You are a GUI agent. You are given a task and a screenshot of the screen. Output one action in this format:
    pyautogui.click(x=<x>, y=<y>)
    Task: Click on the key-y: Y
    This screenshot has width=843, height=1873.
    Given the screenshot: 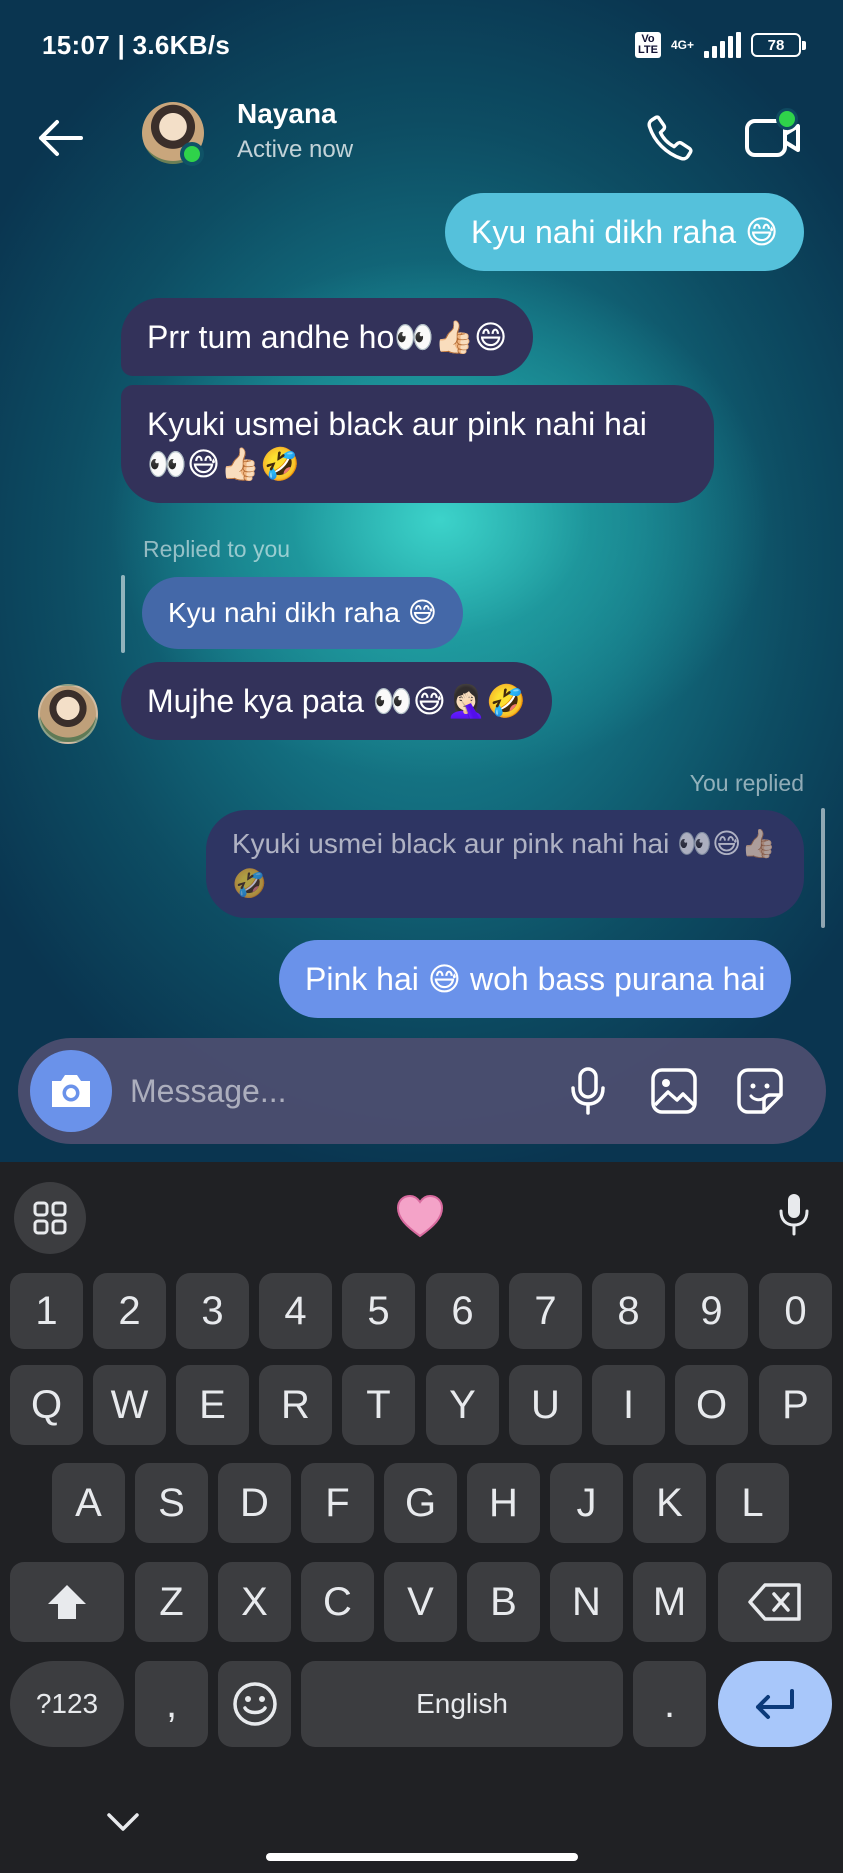 What is the action you would take?
    pyautogui.click(x=462, y=1405)
    